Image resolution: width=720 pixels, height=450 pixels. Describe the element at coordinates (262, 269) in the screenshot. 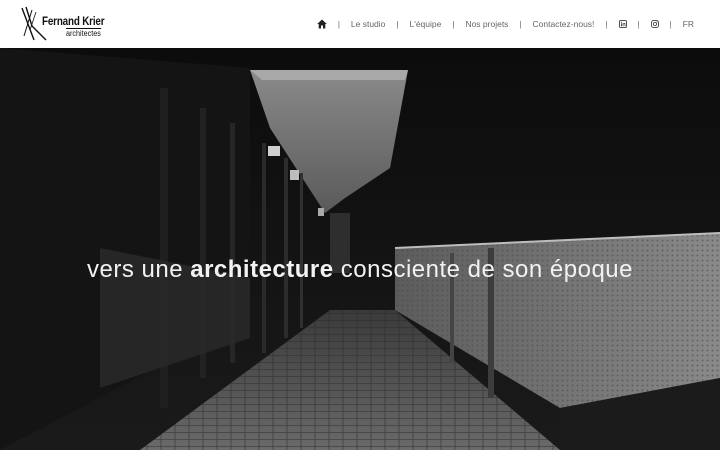

I see `tagline-emphasis: architecture` at that location.